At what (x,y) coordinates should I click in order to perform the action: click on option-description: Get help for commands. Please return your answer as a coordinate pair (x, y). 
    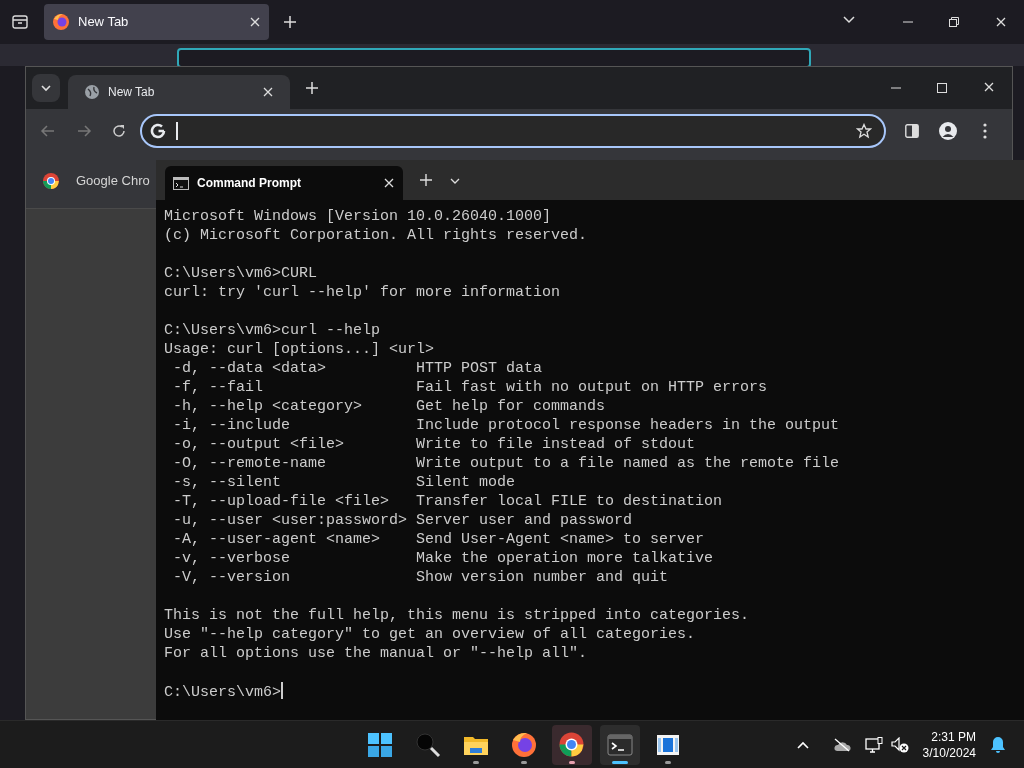
    Looking at the image, I should click on (511, 406).